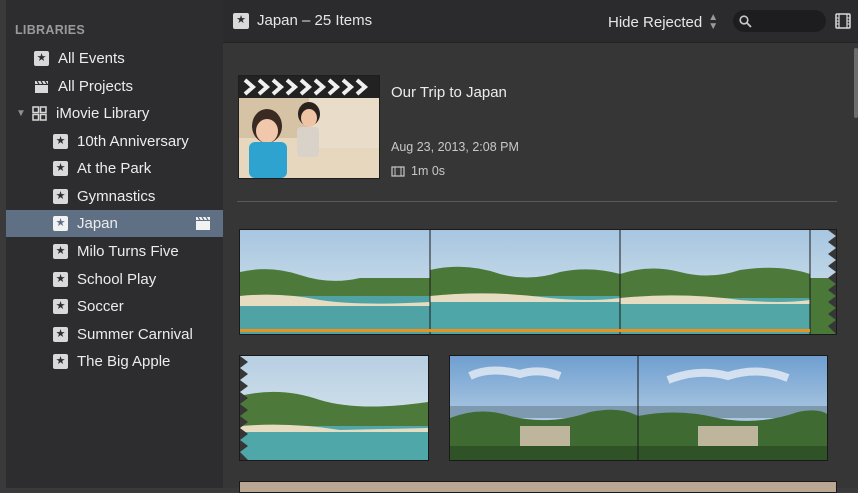  Describe the element at coordinates (525, 330) in the screenshot. I see `favorite-marker` at that location.